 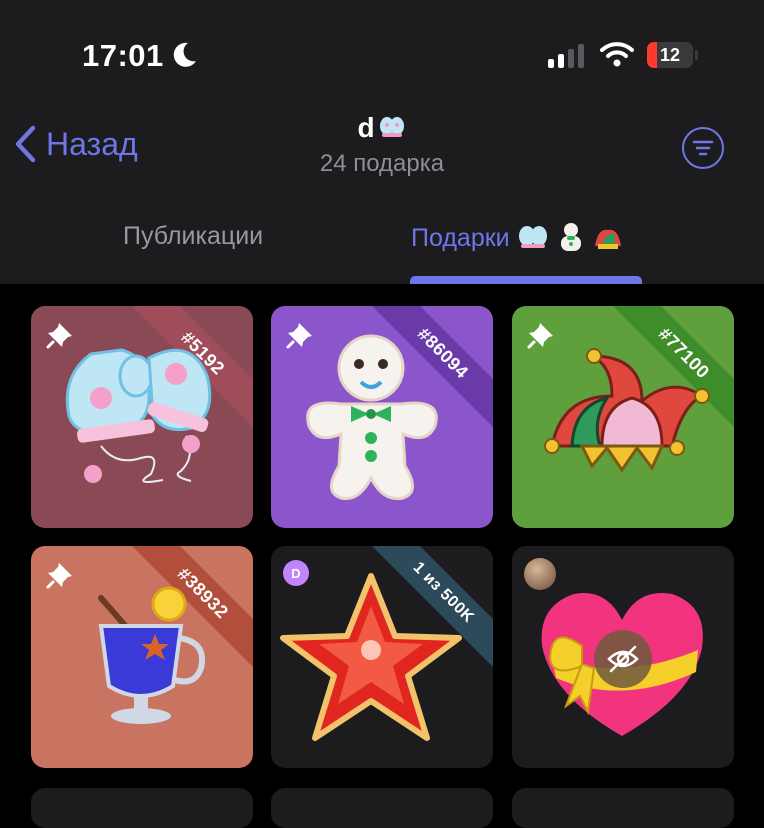 I want to click on hidden-gift-indicator, so click(x=623, y=659).